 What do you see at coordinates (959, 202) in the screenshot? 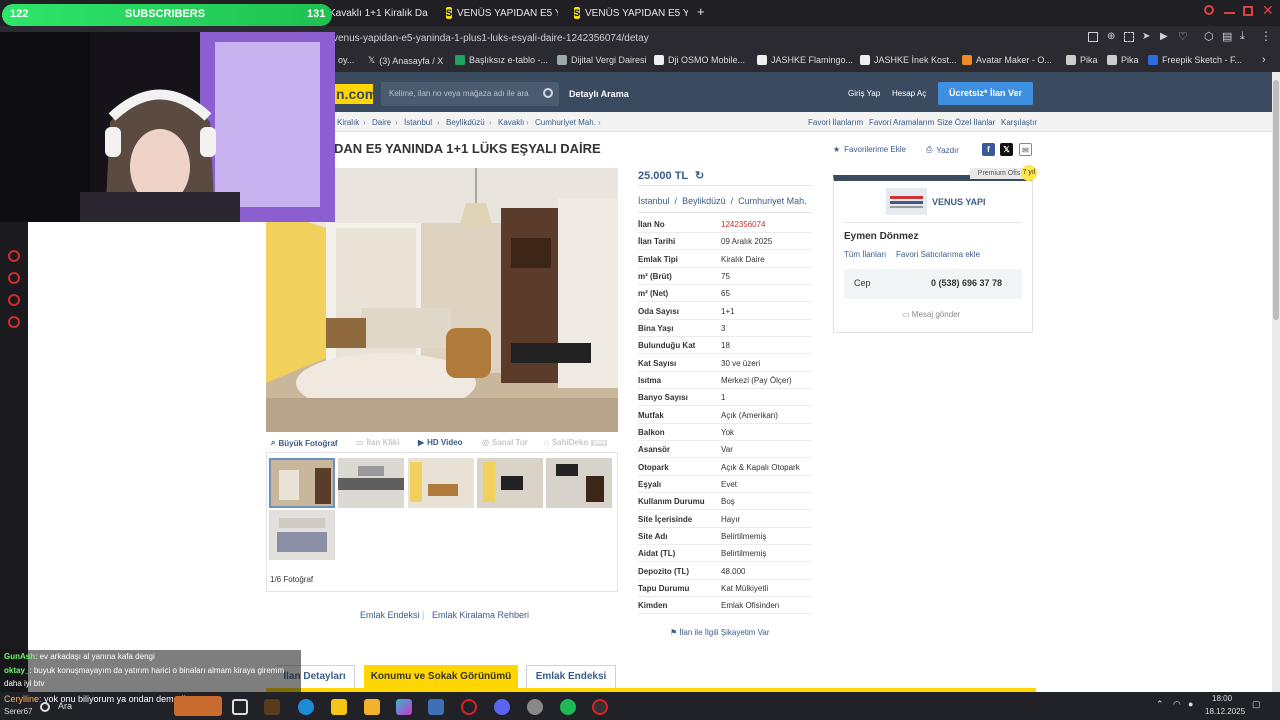
I see `office-name: VENUS YAPI` at bounding box center [959, 202].